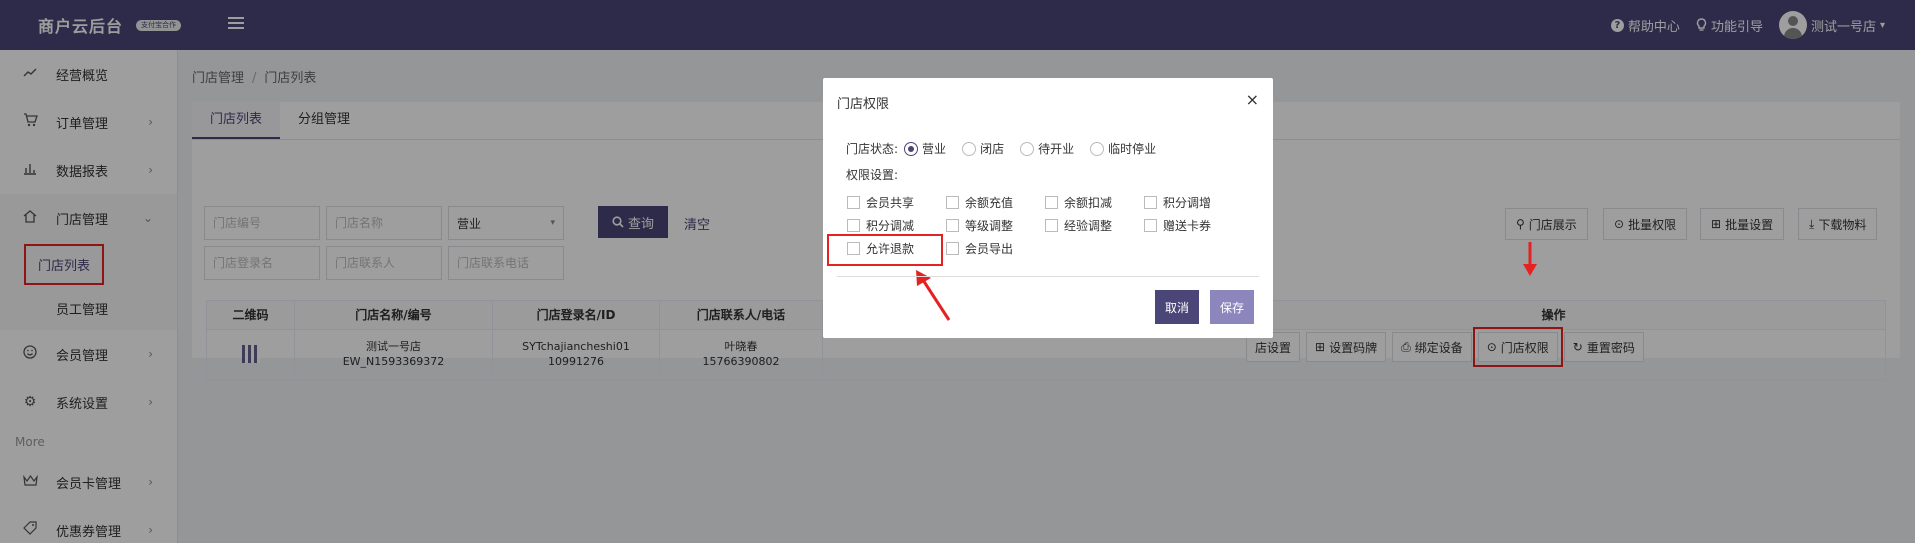  I want to click on radio-temp-closed: 临时停业, so click(1123, 148).